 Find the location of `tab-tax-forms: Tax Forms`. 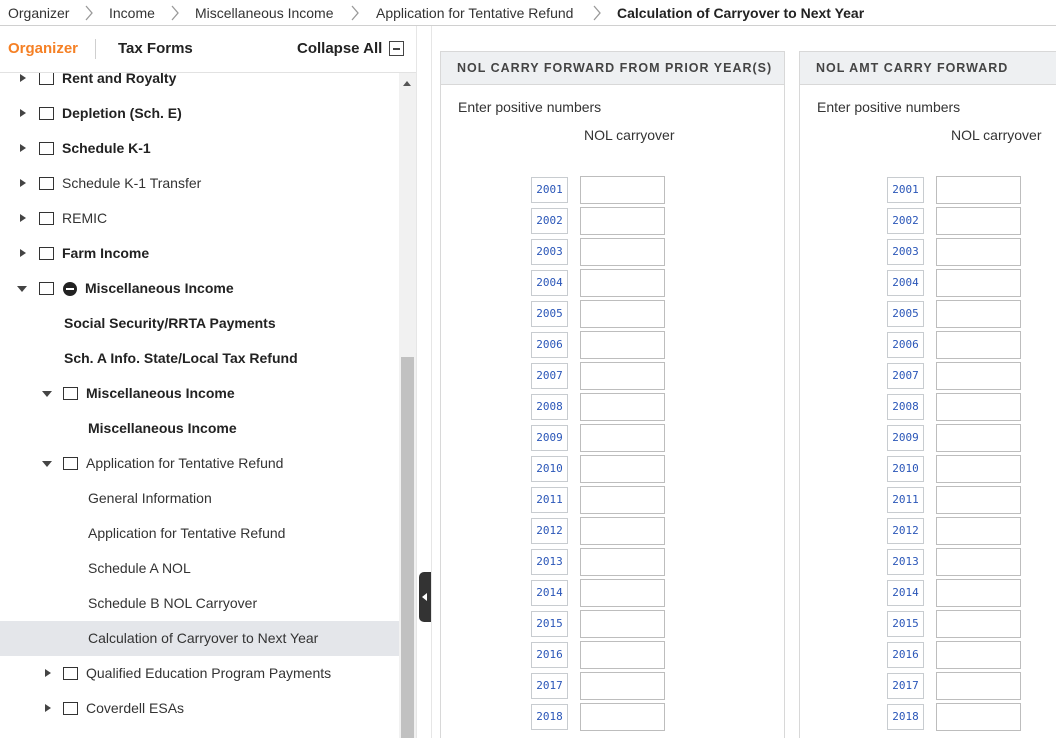

tab-tax-forms: Tax Forms is located at coordinates (155, 48).